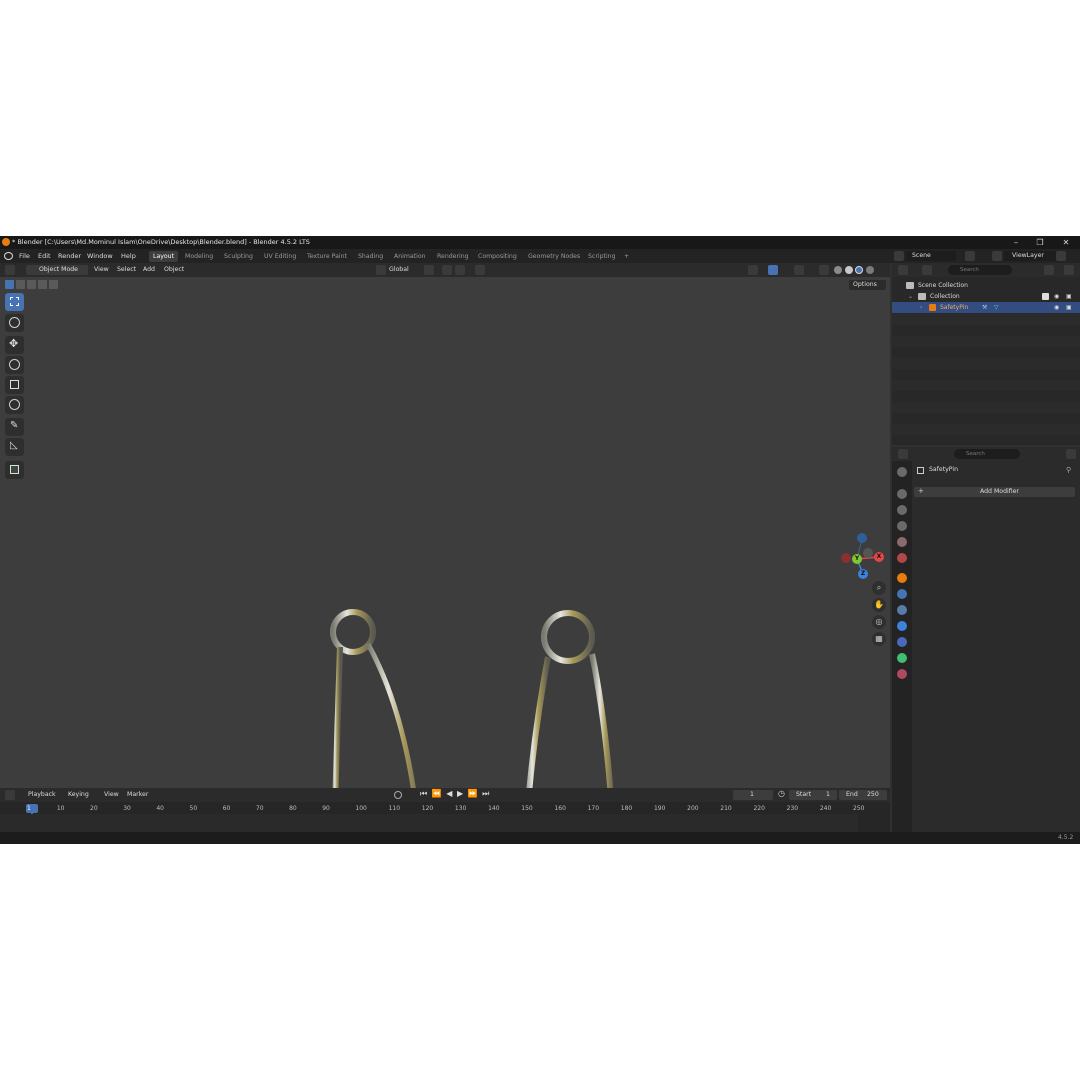  I want to click on clock-icon: ◷, so click(781, 793).